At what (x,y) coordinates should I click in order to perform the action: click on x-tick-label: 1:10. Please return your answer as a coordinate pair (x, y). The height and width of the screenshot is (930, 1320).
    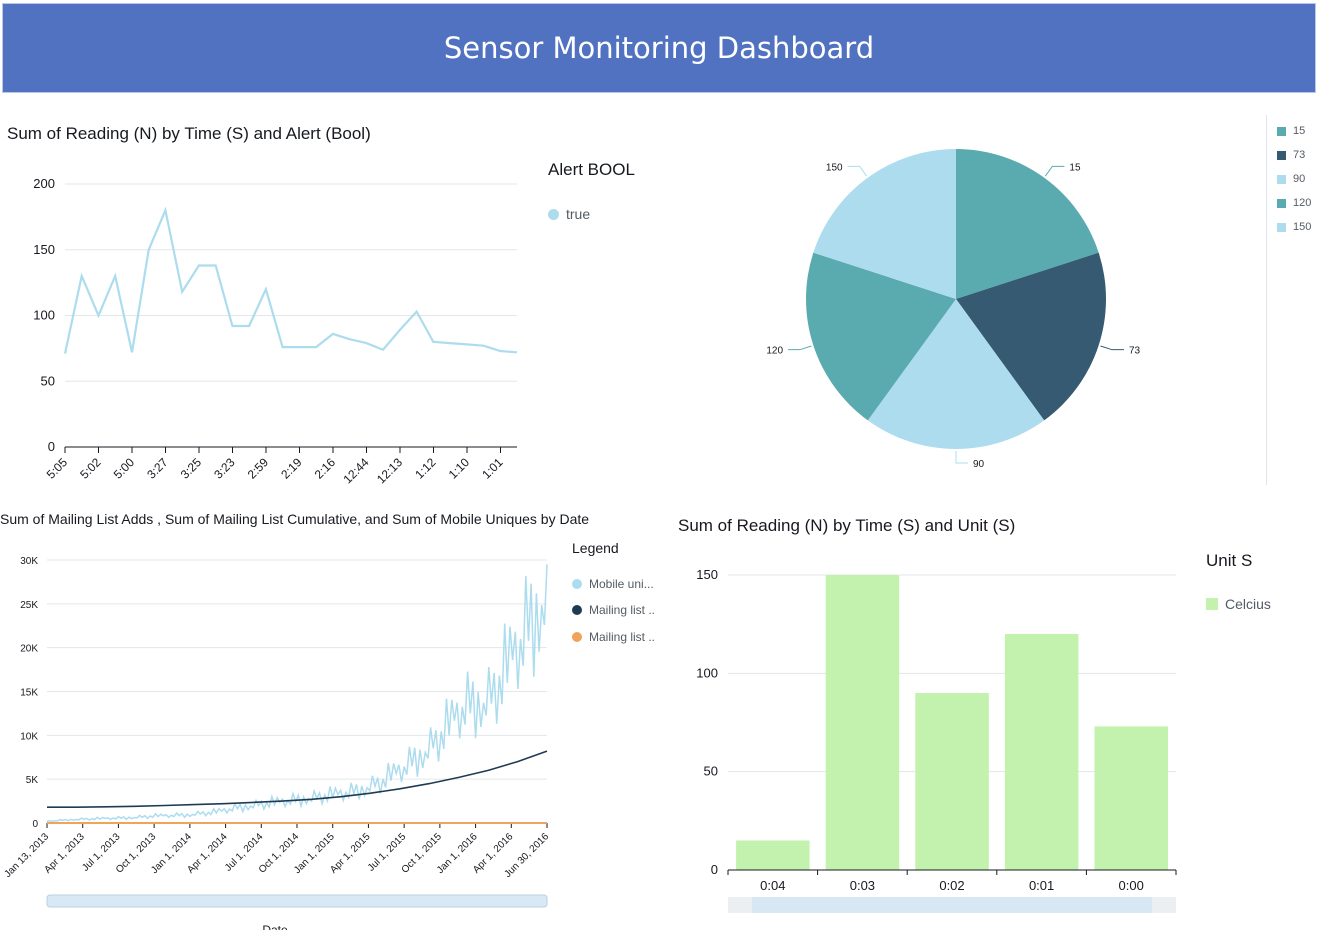
    Looking at the image, I should click on (459, 468).